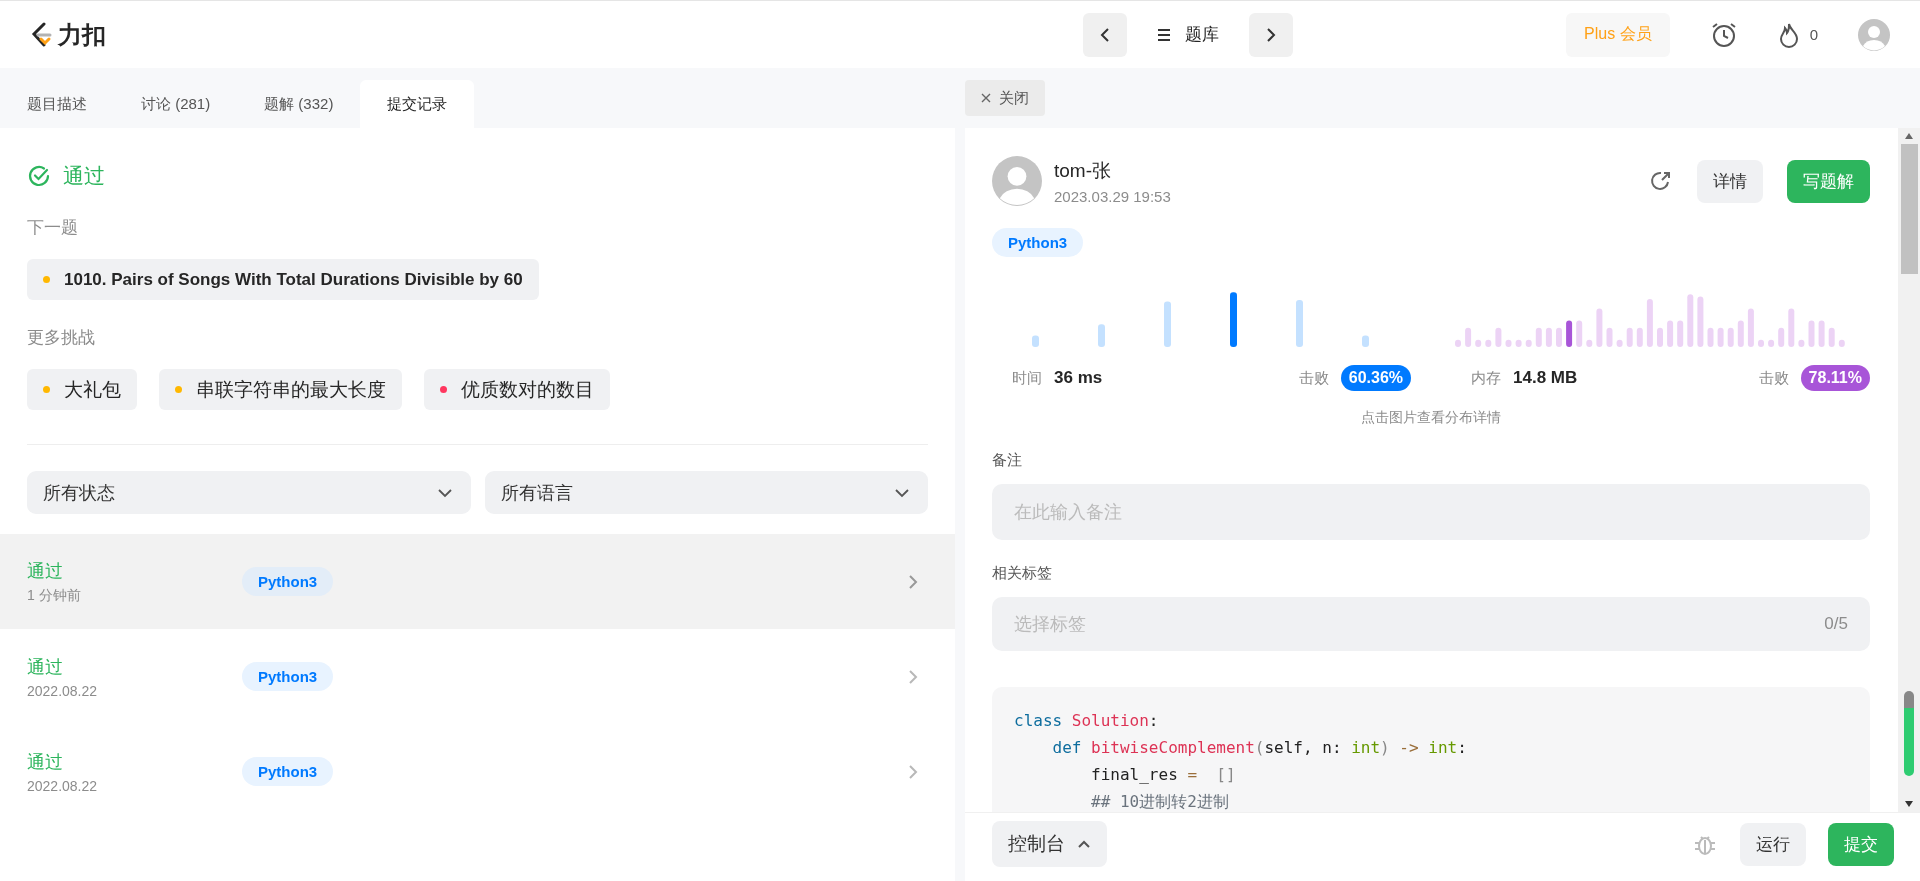 This screenshot has height=881, width=1920. Describe the element at coordinates (517, 389) in the screenshot. I see `problem-chip: 优质数对的数目` at that location.